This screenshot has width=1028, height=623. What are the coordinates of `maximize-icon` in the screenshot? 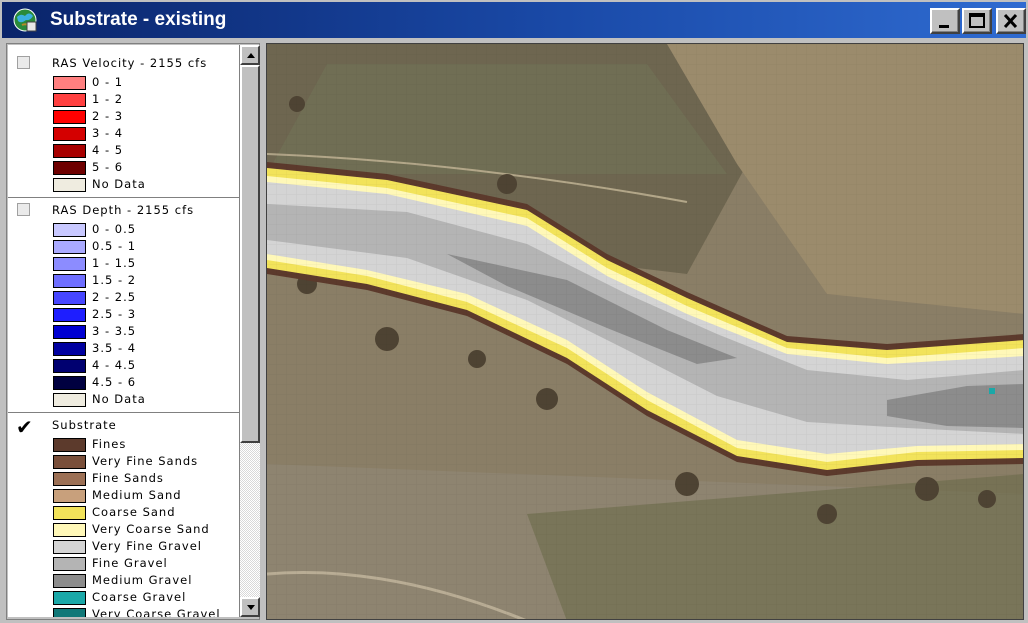 It's located at (977, 20).